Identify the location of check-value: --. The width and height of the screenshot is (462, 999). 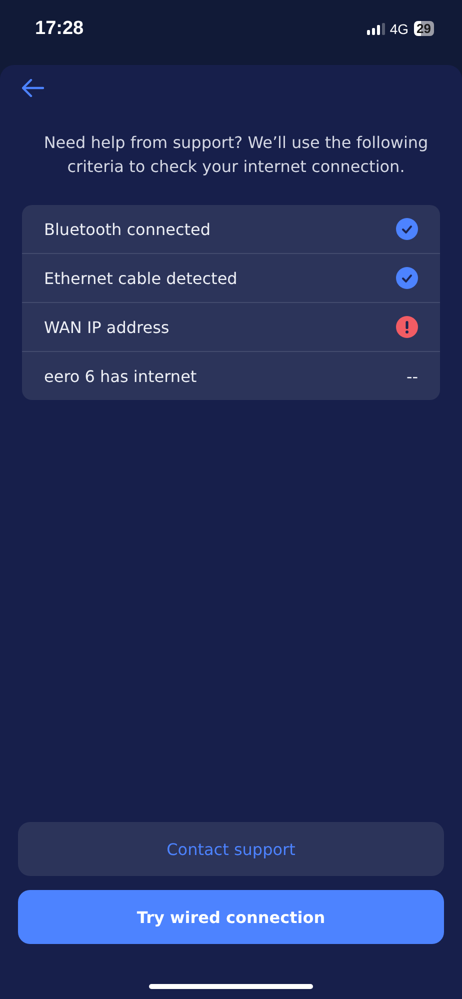
(412, 376).